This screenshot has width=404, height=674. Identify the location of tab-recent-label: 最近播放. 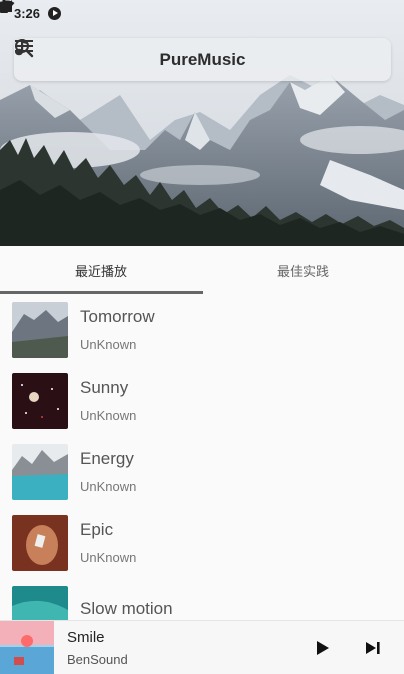
(100, 271).